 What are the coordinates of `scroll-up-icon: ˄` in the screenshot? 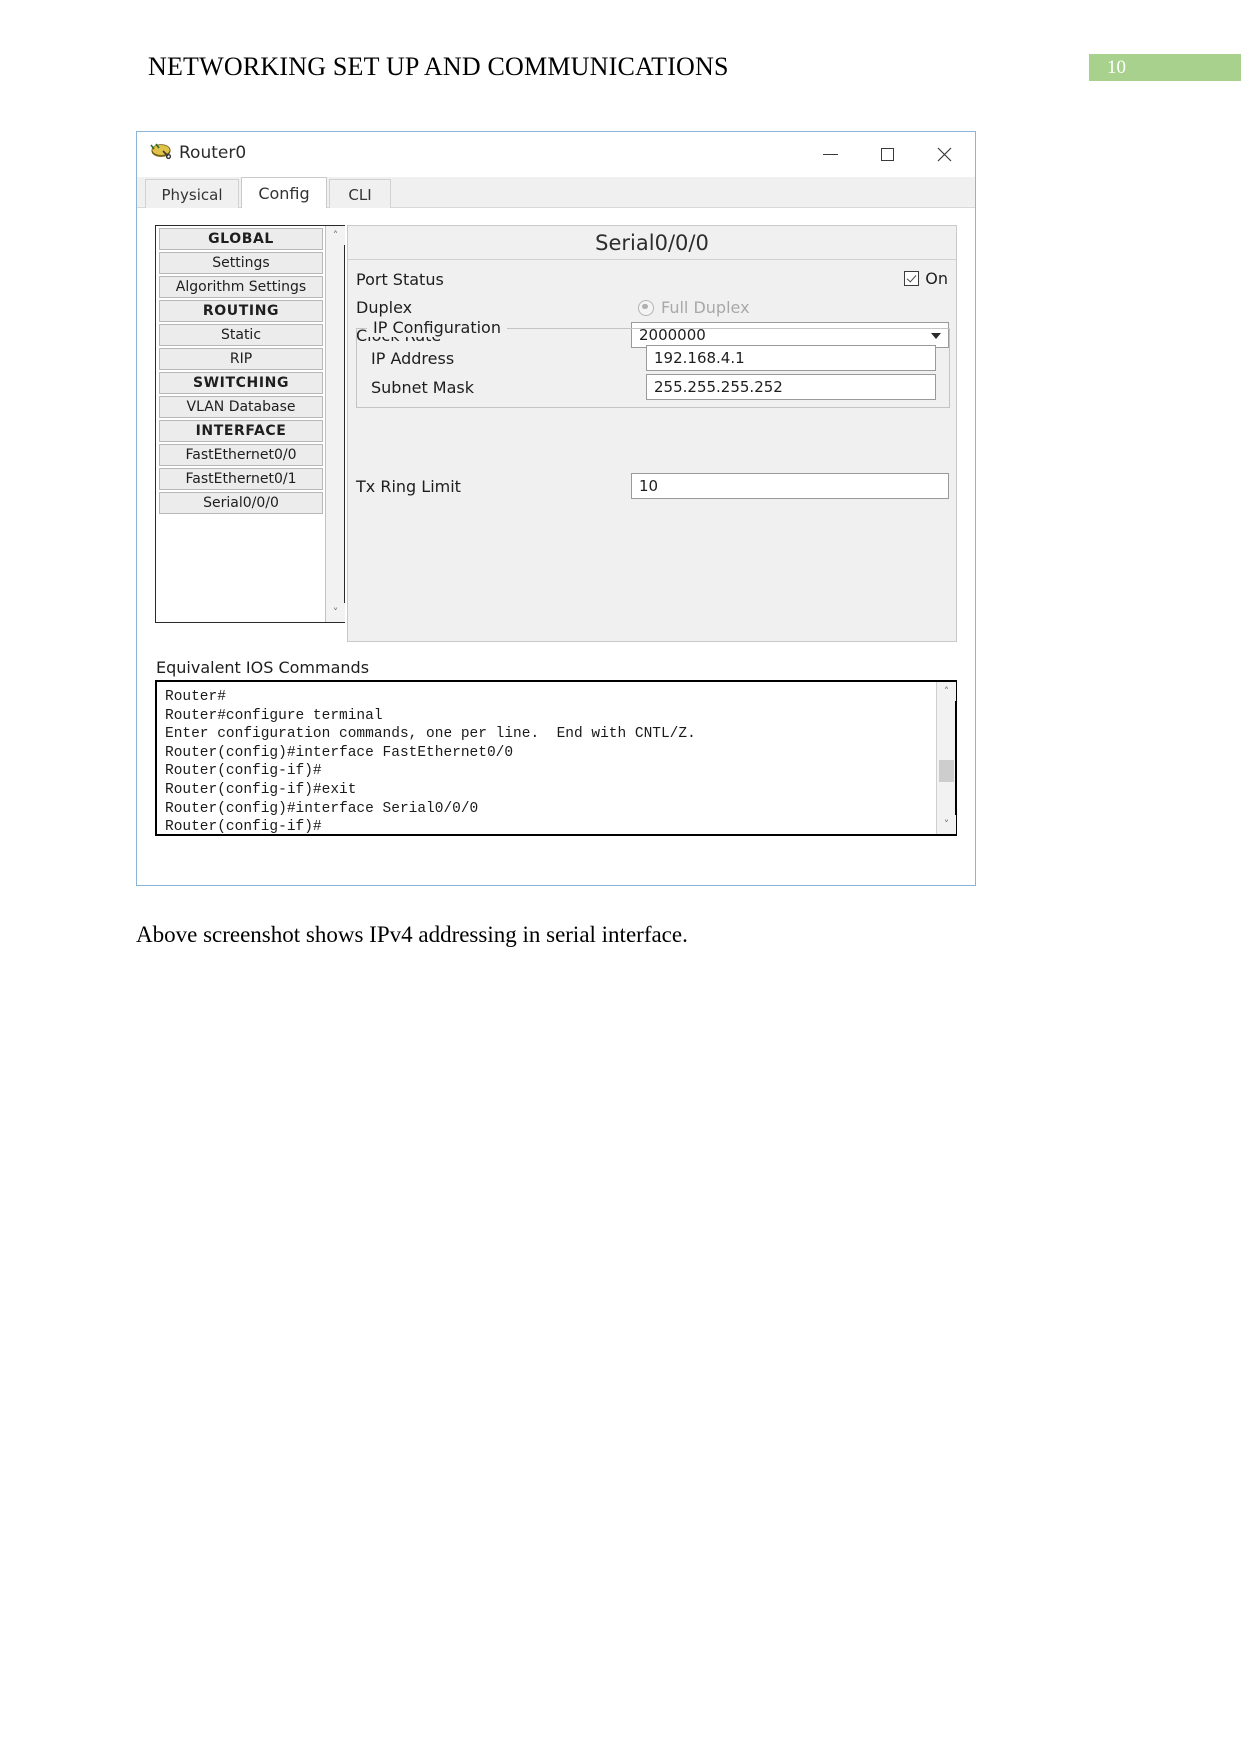 It's located at (335, 235).